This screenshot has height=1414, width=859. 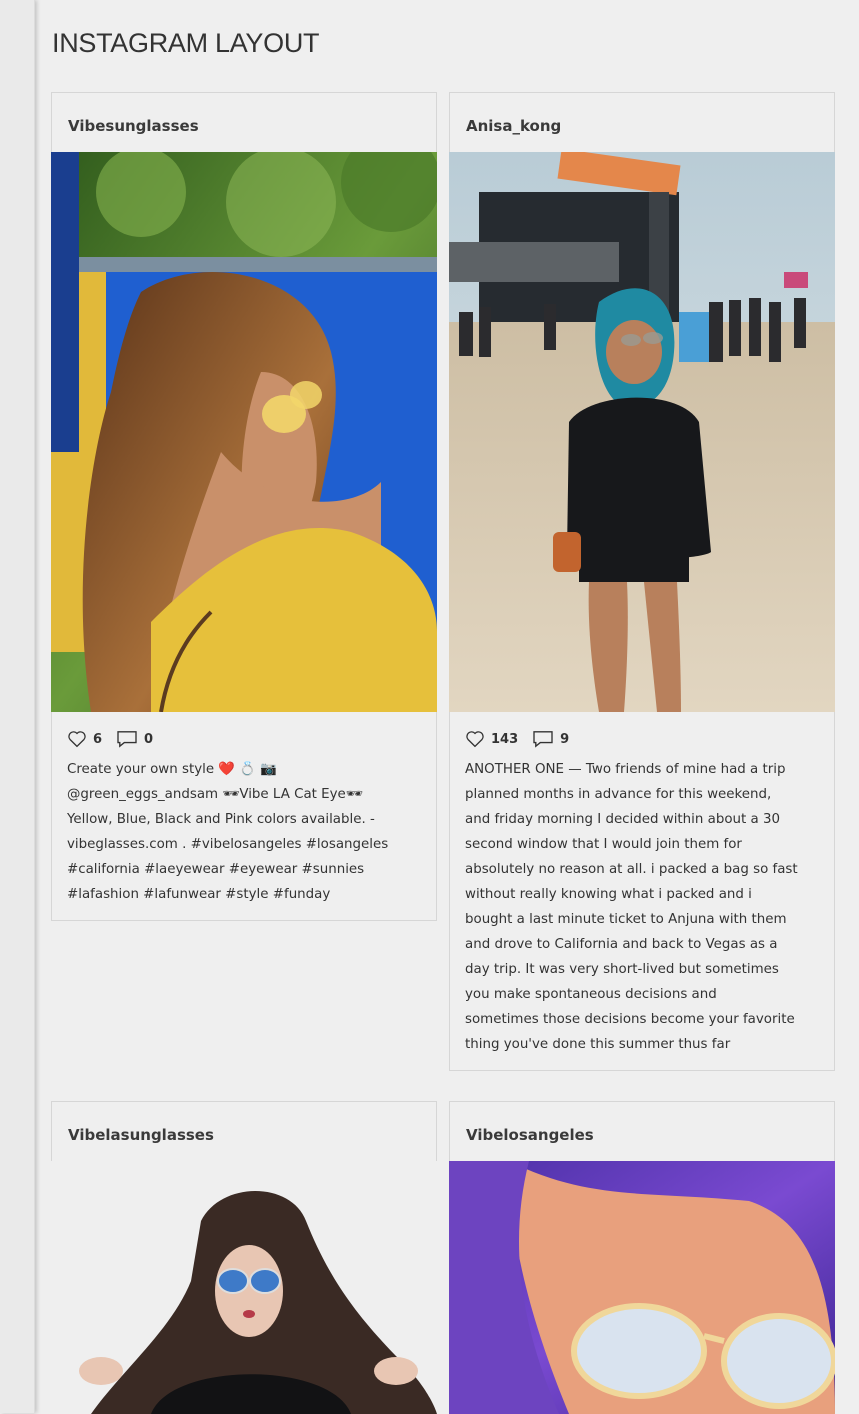 I want to click on comment-count: 0, so click(x=149, y=739).